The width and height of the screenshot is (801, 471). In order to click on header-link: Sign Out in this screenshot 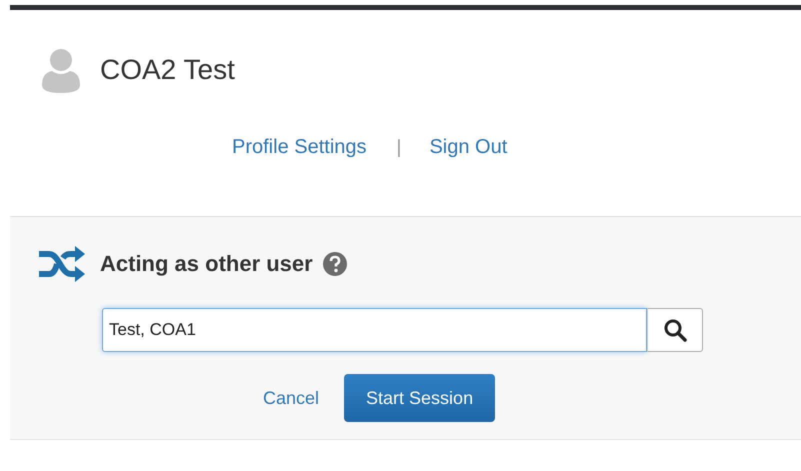, I will do `click(468, 147)`.